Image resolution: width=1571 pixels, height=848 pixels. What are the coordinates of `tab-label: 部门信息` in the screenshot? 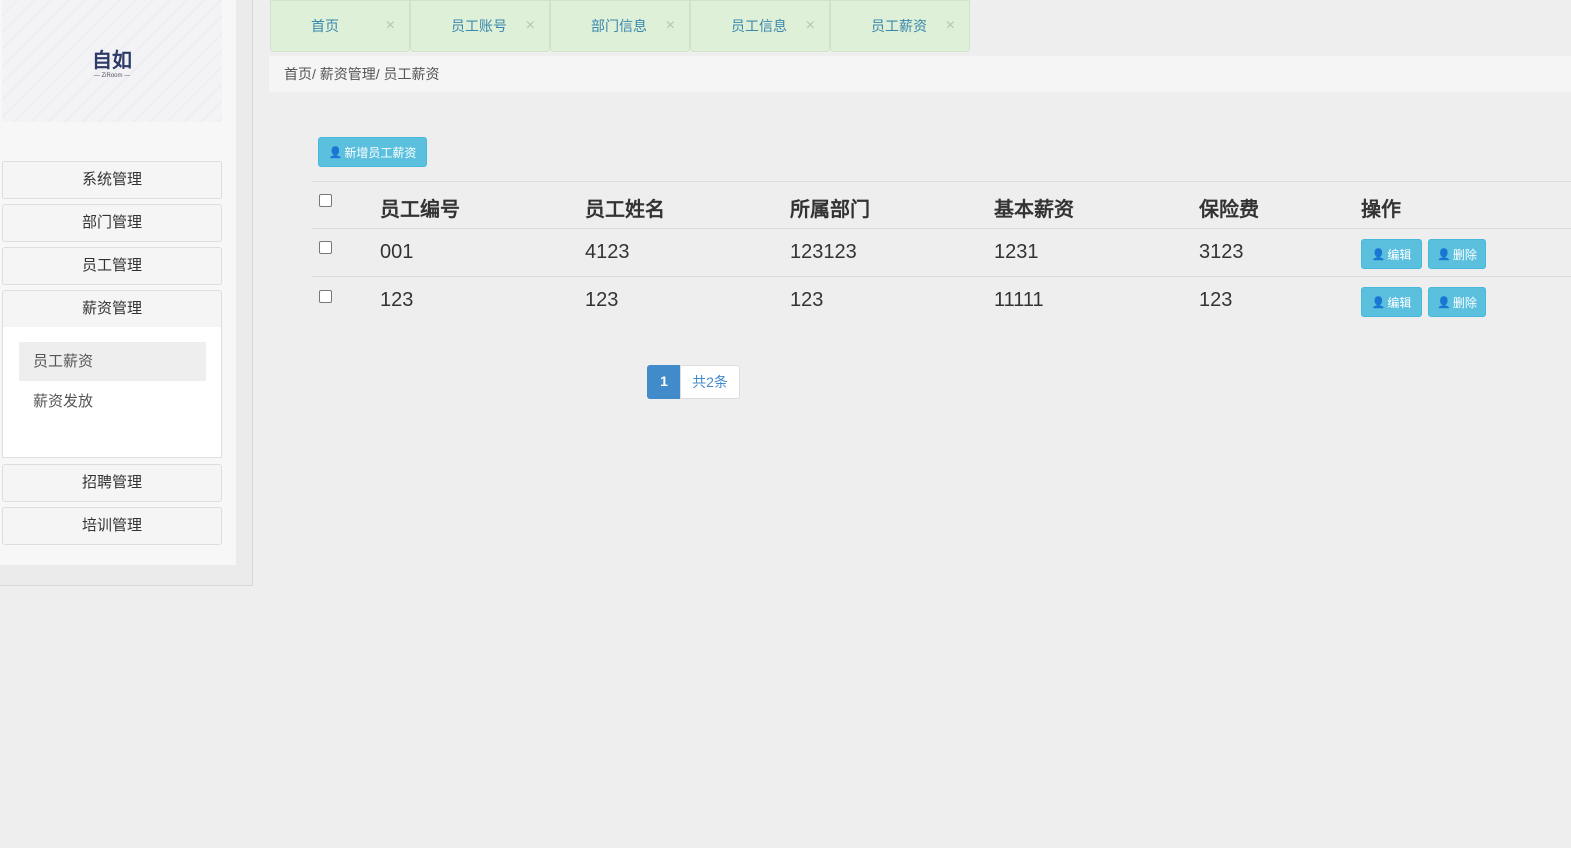 It's located at (619, 26).